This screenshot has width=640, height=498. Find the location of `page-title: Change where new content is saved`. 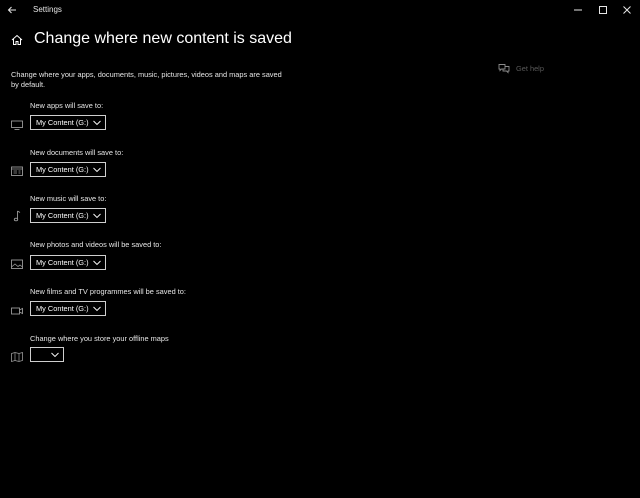

page-title: Change where new content is saved is located at coordinates (163, 38).